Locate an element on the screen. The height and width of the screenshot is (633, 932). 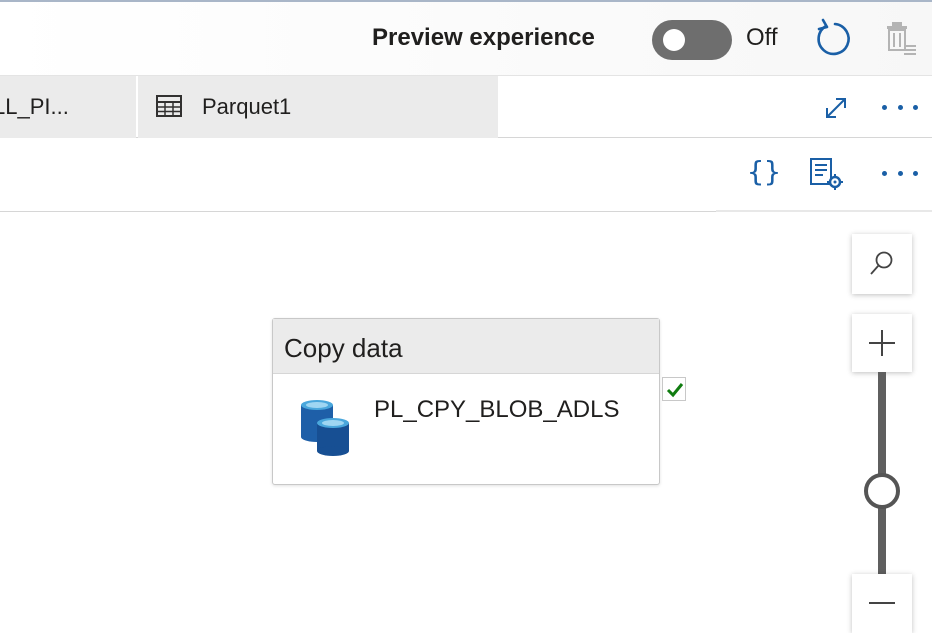
preview-experience-label: Preview experience is located at coordinates (483, 37).